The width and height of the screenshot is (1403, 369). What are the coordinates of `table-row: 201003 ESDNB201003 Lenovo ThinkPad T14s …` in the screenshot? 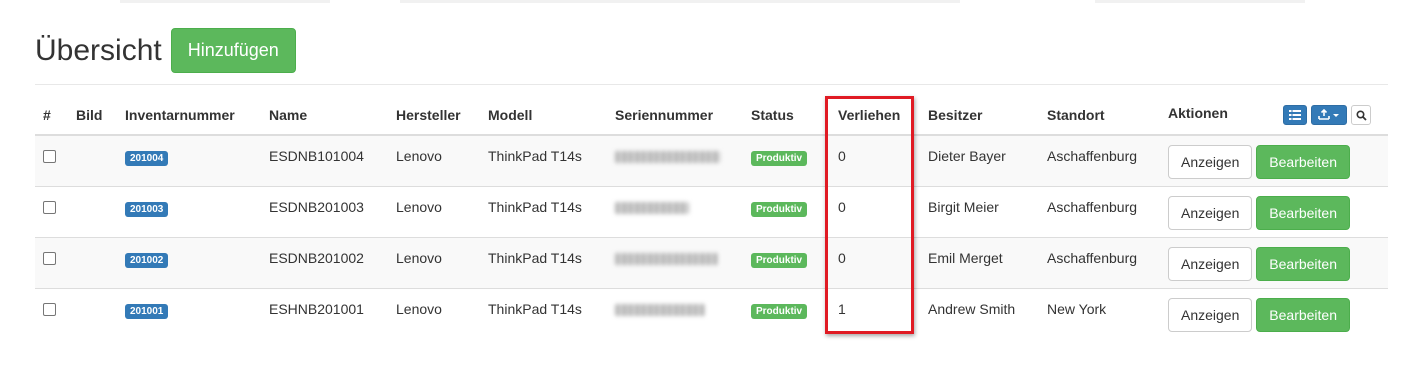 It's located at (711, 211).